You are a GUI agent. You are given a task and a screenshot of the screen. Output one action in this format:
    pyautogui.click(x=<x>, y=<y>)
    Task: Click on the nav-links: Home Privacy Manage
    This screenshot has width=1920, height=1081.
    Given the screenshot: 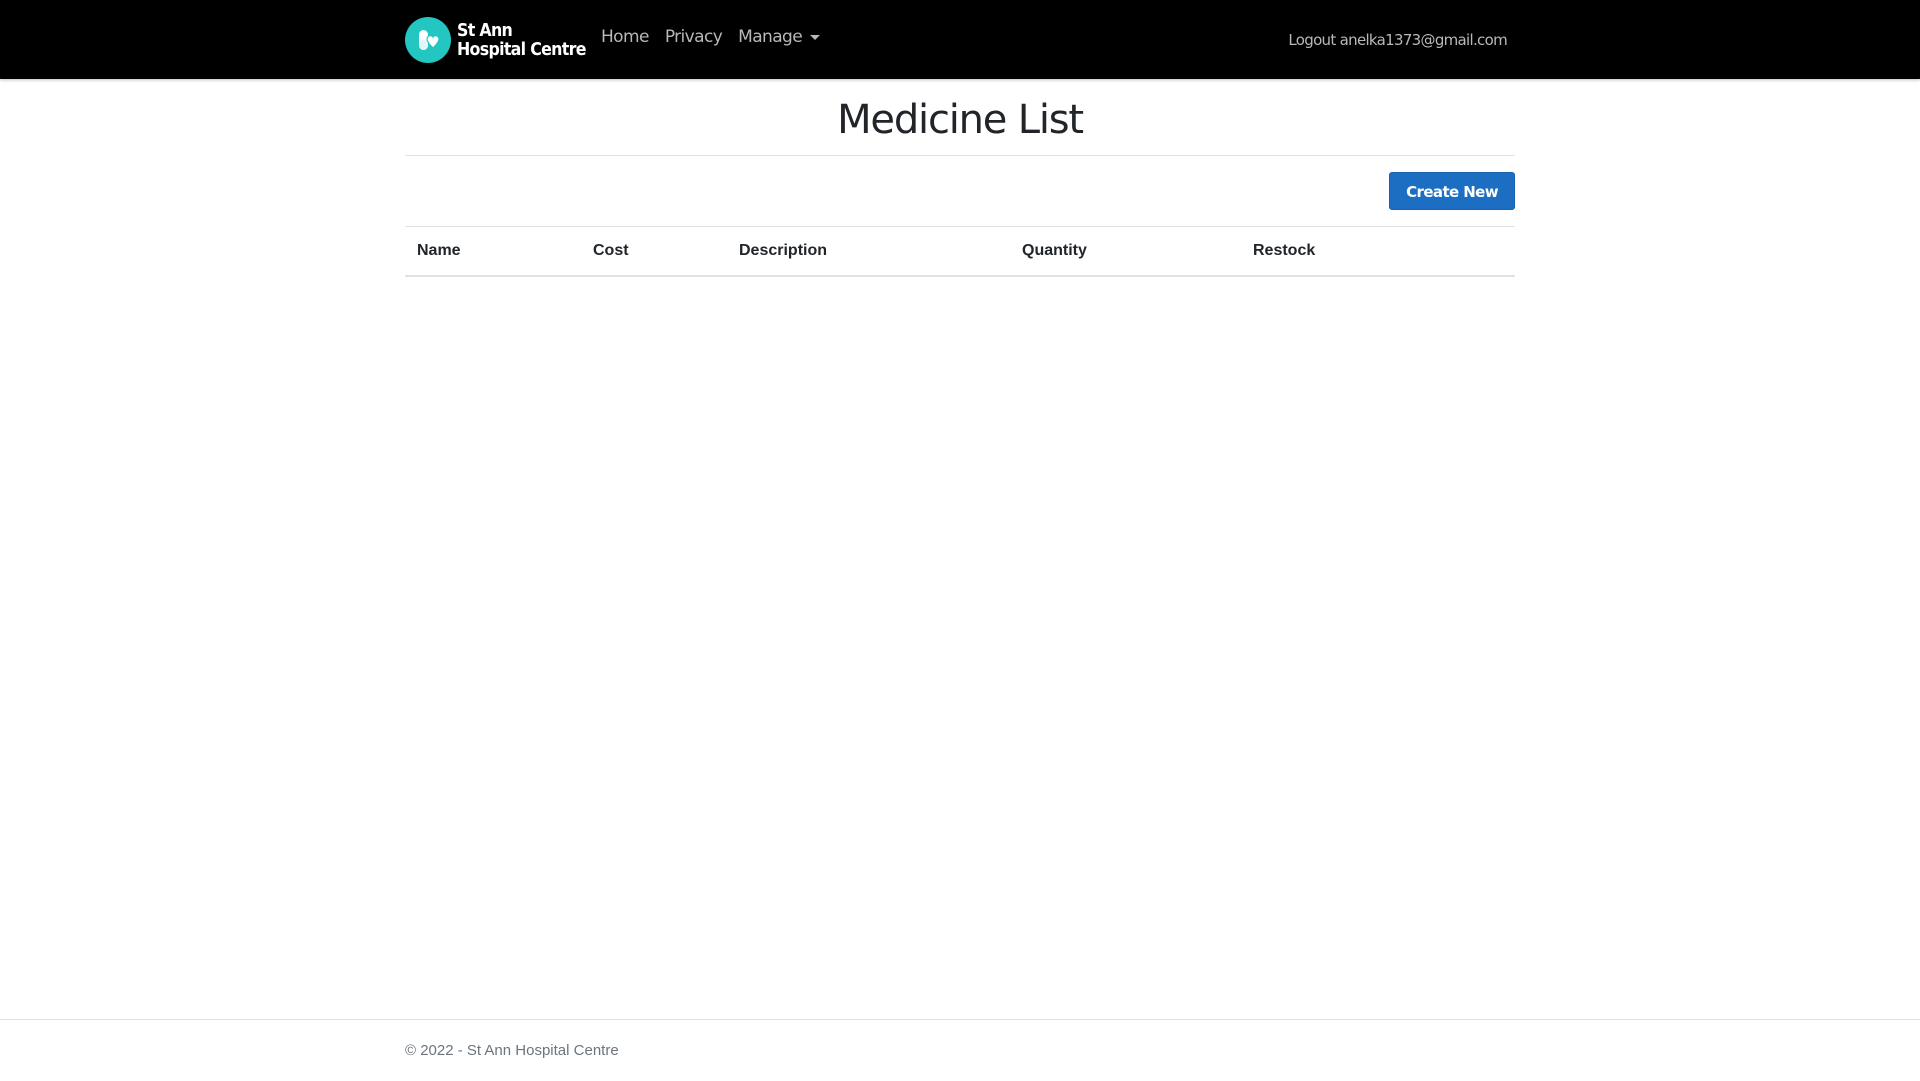 What is the action you would take?
    pyautogui.click(x=718, y=37)
    